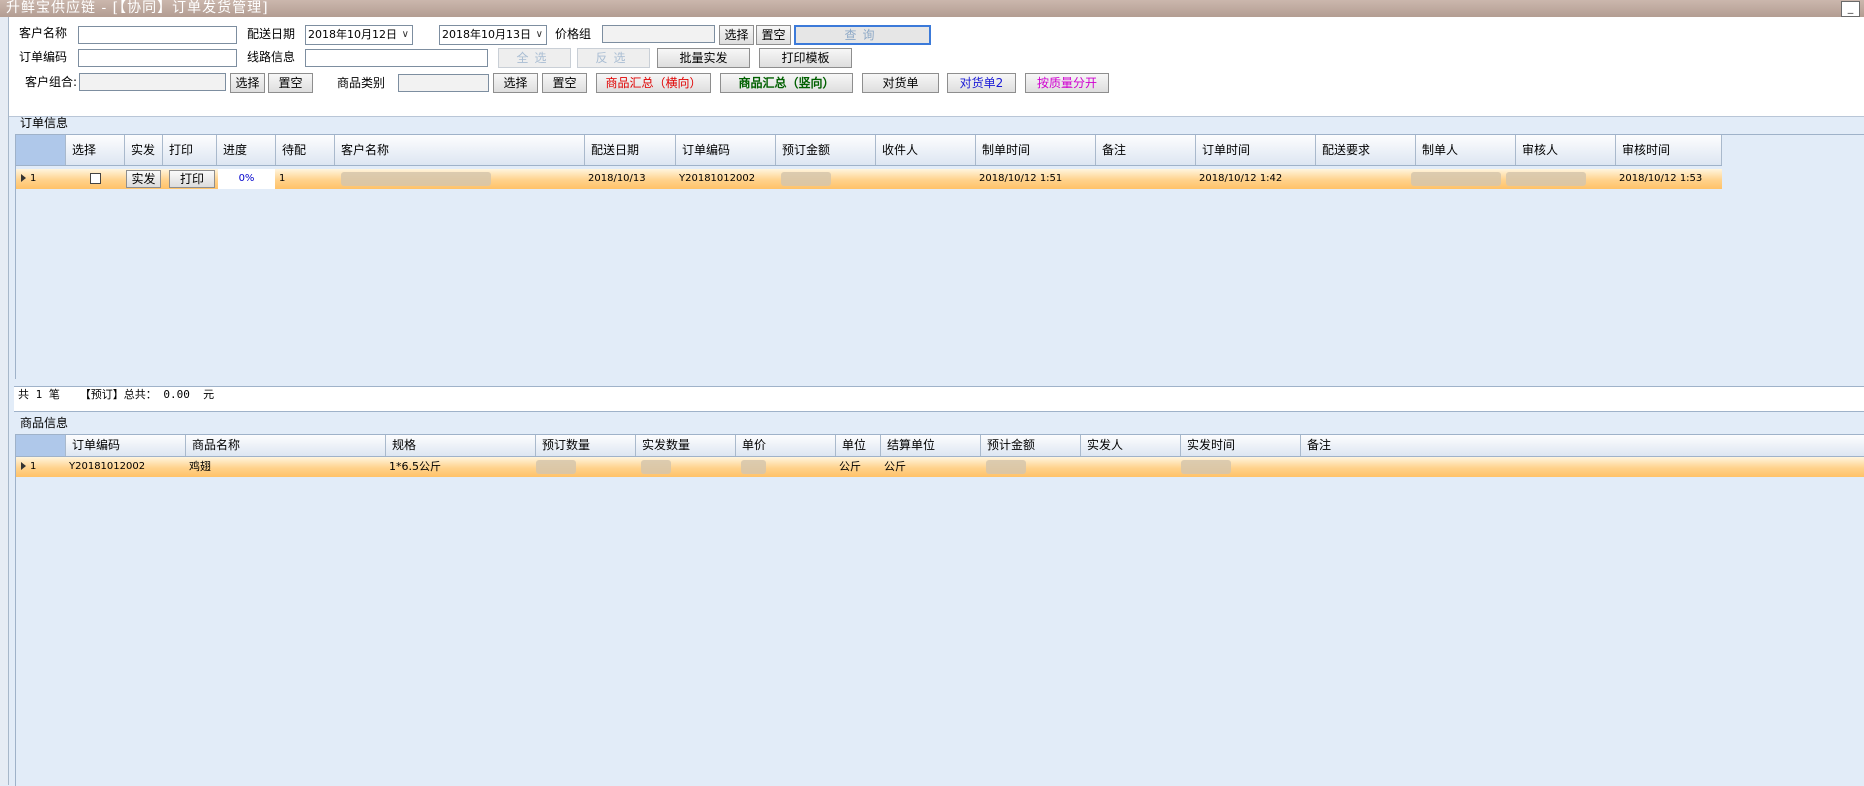 Image resolution: width=1864 pixels, height=786 pixels. What do you see at coordinates (95, 178) in the screenshot?
I see `row-select-checkbox` at bounding box center [95, 178].